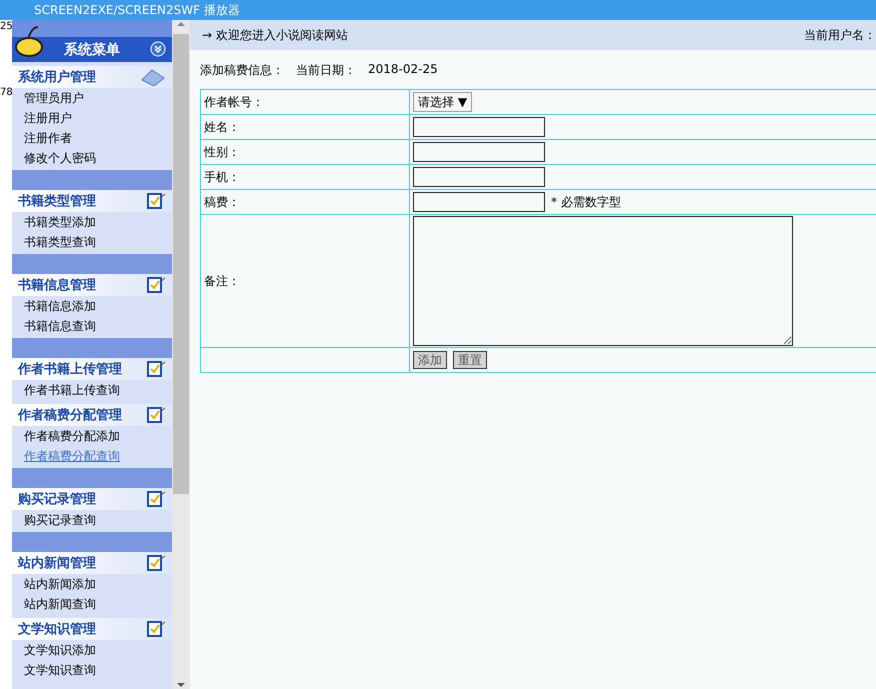 This screenshot has height=689, width=876. What do you see at coordinates (92, 499) in the screenshot?
I see `menu-group-header: 购买记录管理` at bounding box center [92, 499].